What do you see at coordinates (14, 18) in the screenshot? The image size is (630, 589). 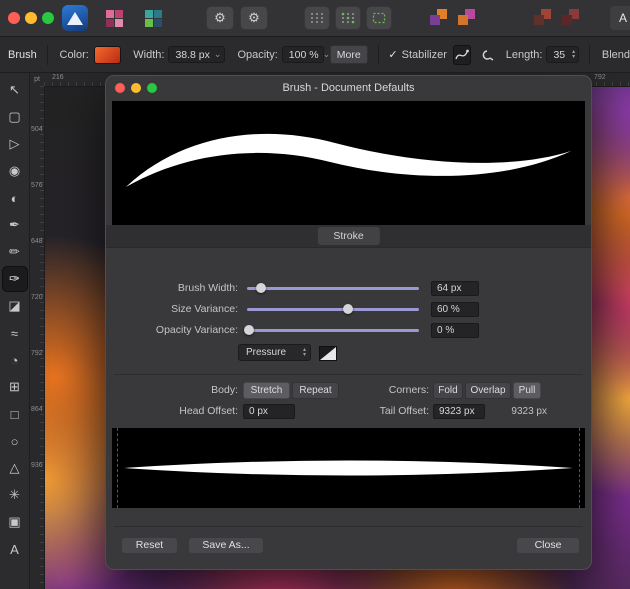 I see `window-close-button` at bounding box center [14, 18].